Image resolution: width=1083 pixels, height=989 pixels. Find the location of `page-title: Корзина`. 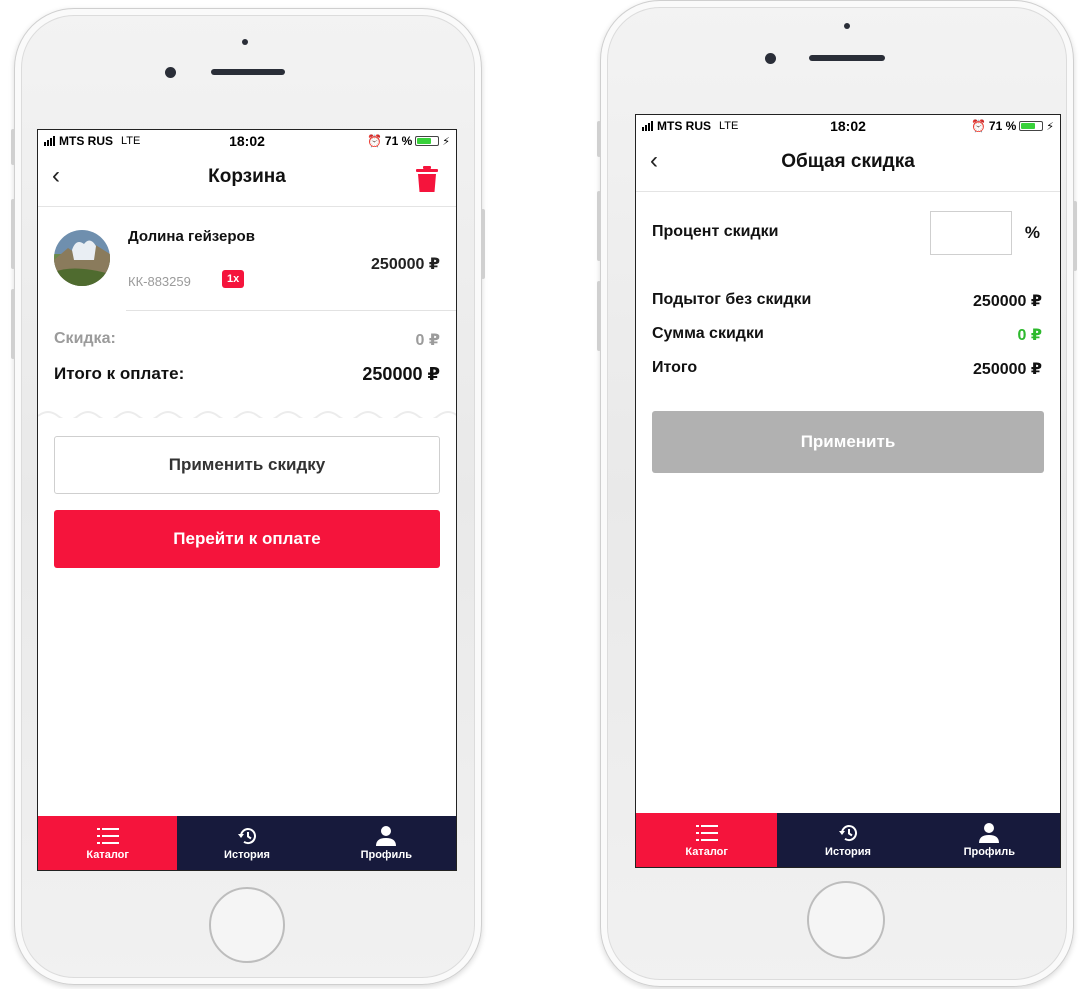

page-title: Корзина is located at coordinates (247, 176).